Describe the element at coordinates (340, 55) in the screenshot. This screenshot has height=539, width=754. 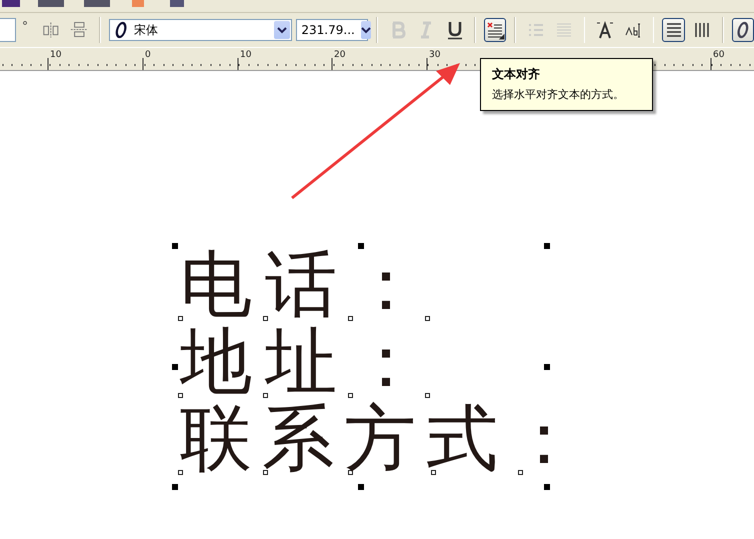
I see `ruler-label: 20` at that location.